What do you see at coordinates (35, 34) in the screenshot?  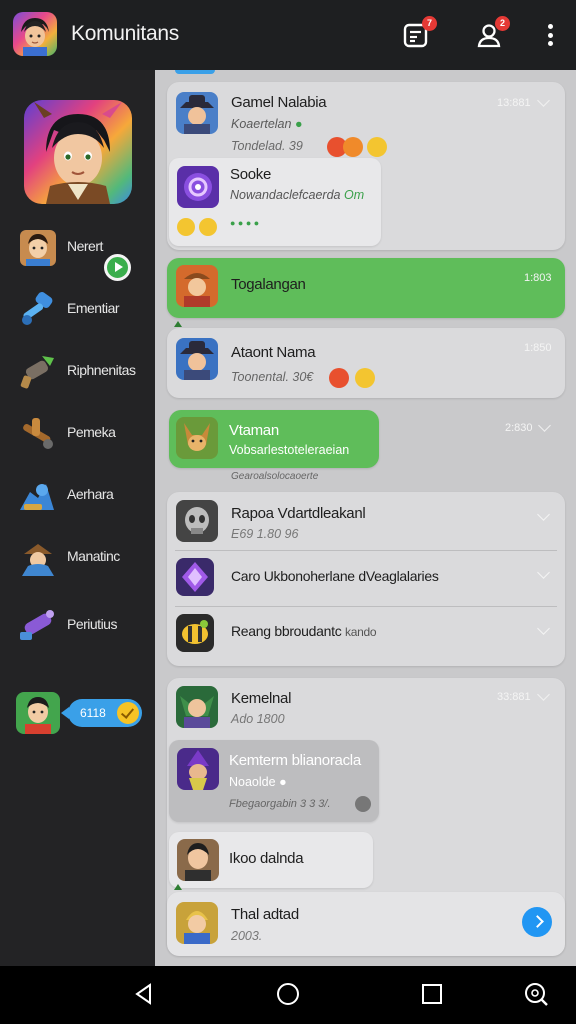 I see `user-avatar-icon` at bounding box center [35, 34].